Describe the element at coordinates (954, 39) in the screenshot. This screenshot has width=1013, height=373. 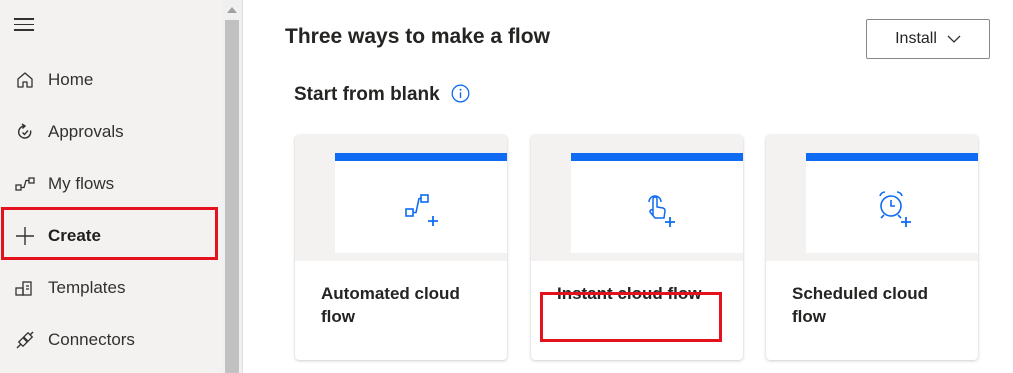
I see `chevron-down-icon` at that location.